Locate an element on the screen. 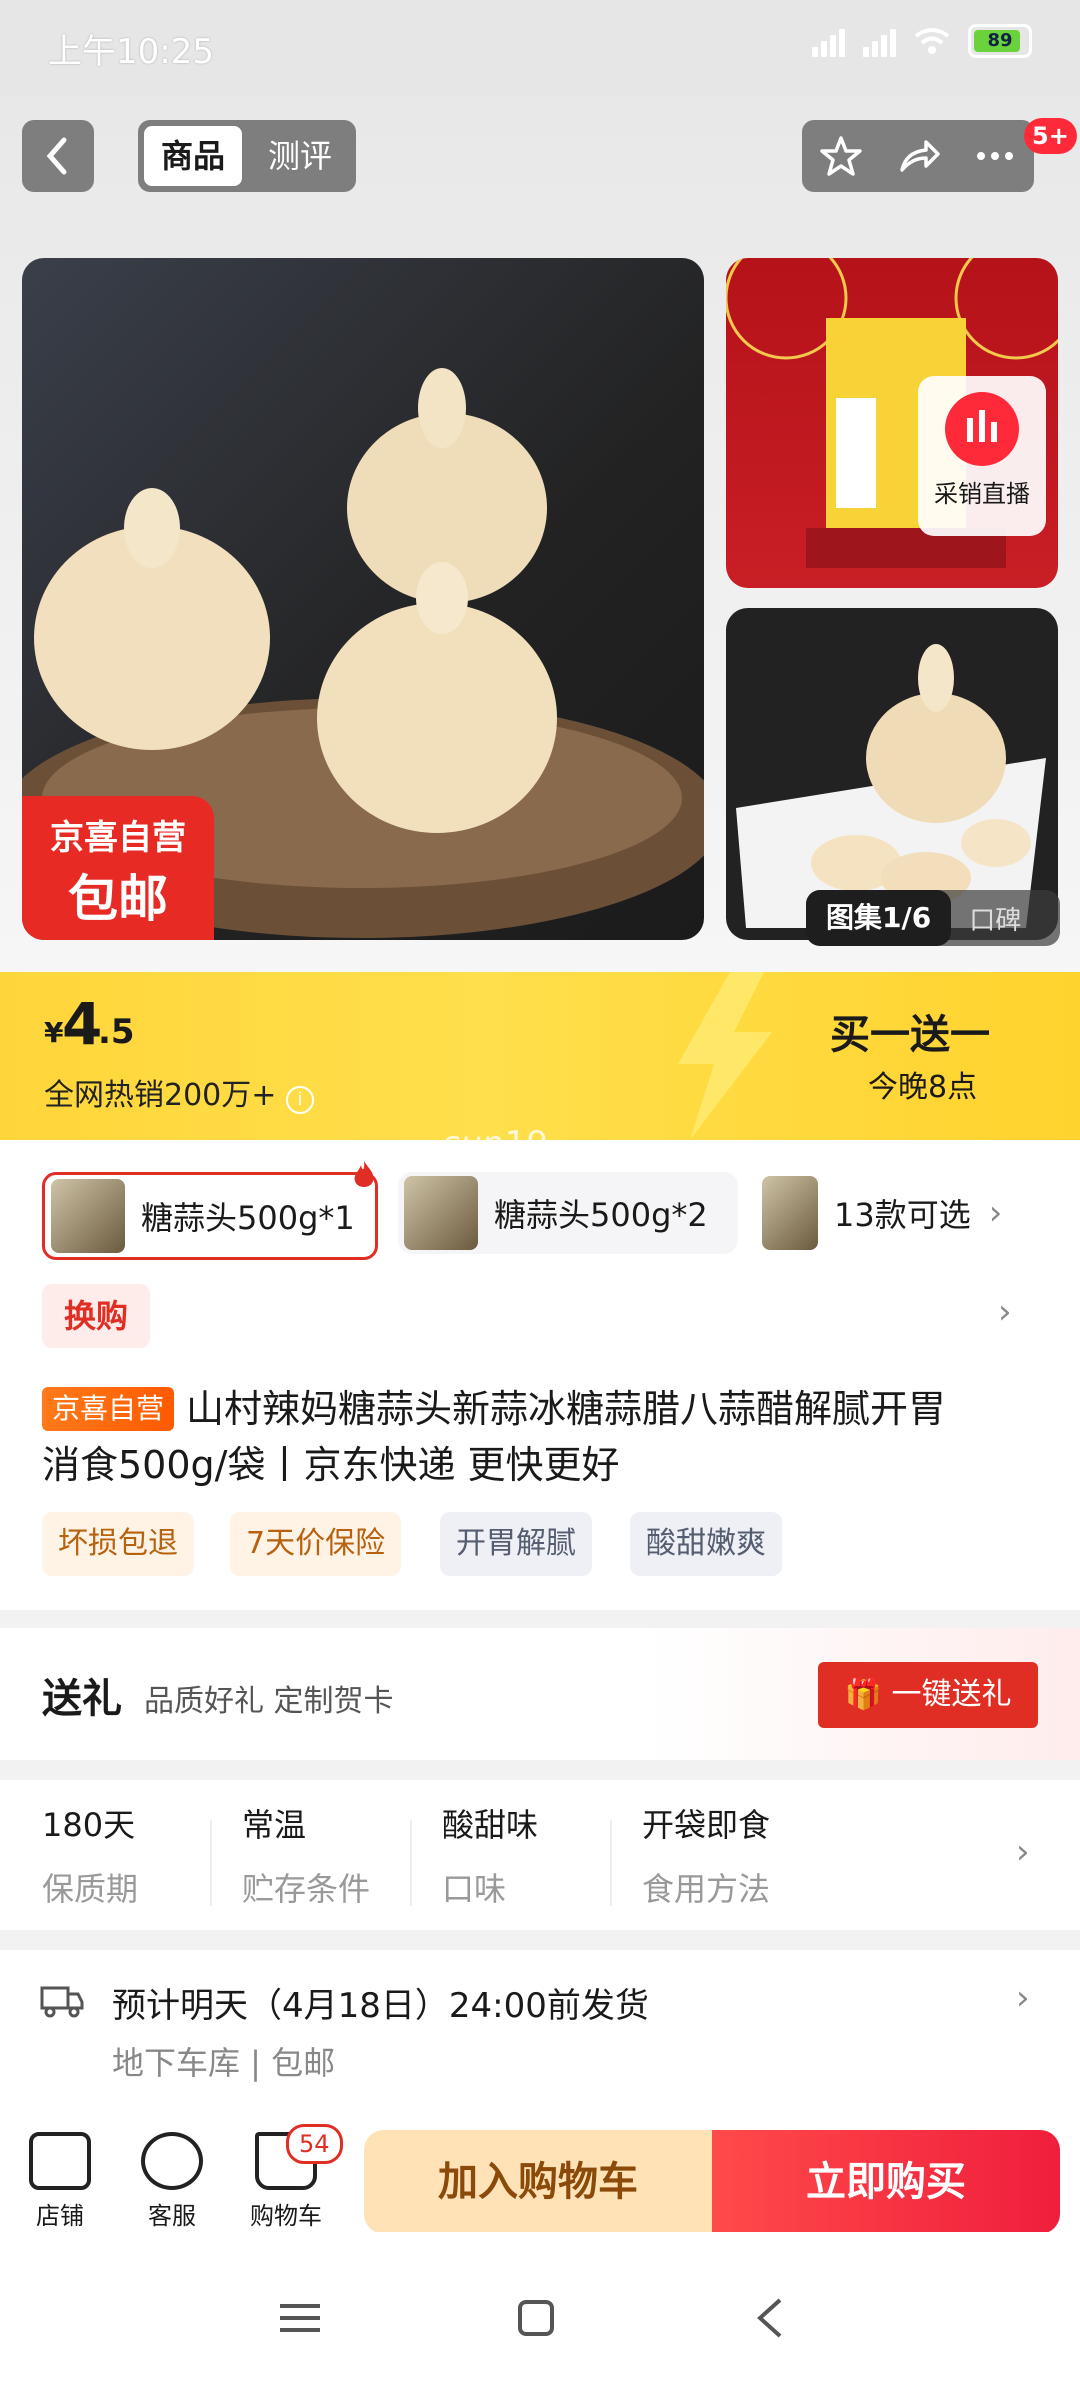  send-gift-label: 一键送礼 is located at coordinates (951, 1694).